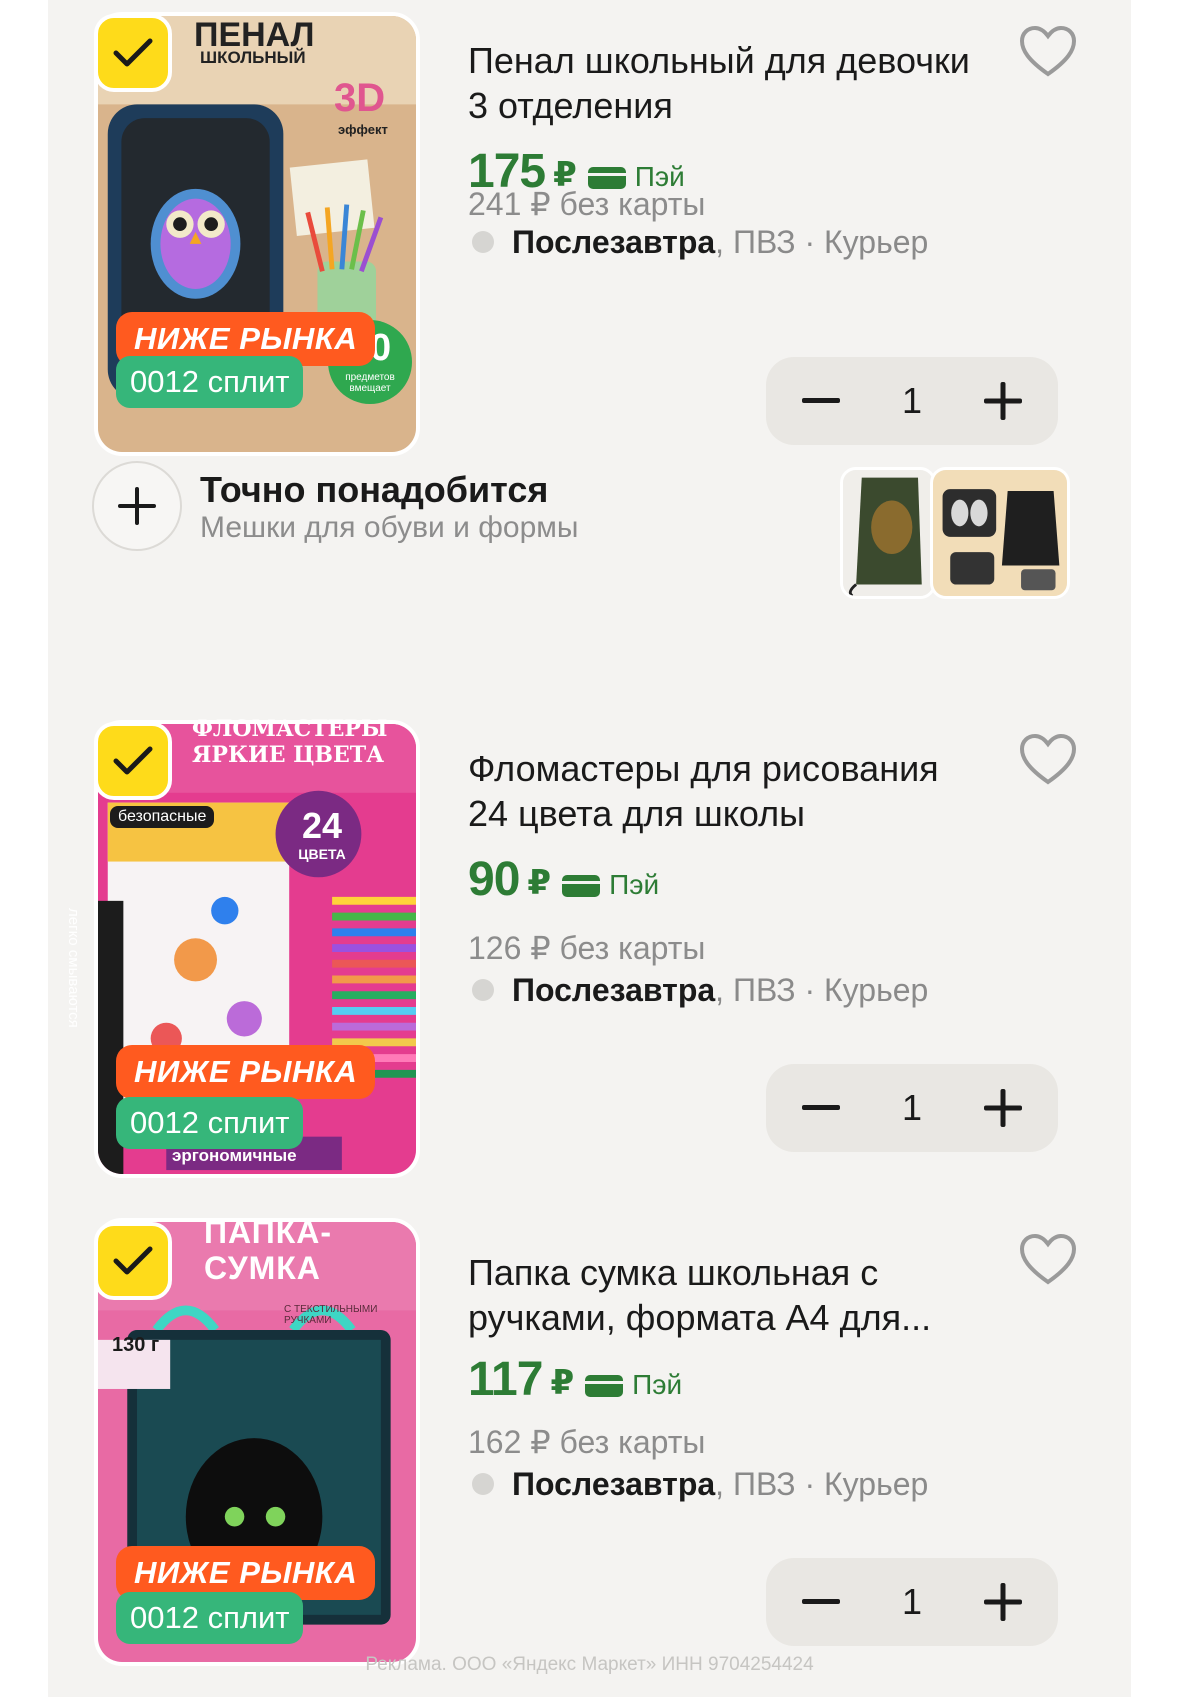 Image resolution: width=1179 pixels, height=1697 pixels. Describe the element at coordinates (363, 129) in the screenshot. I see `image-effect: эффект` at that location.